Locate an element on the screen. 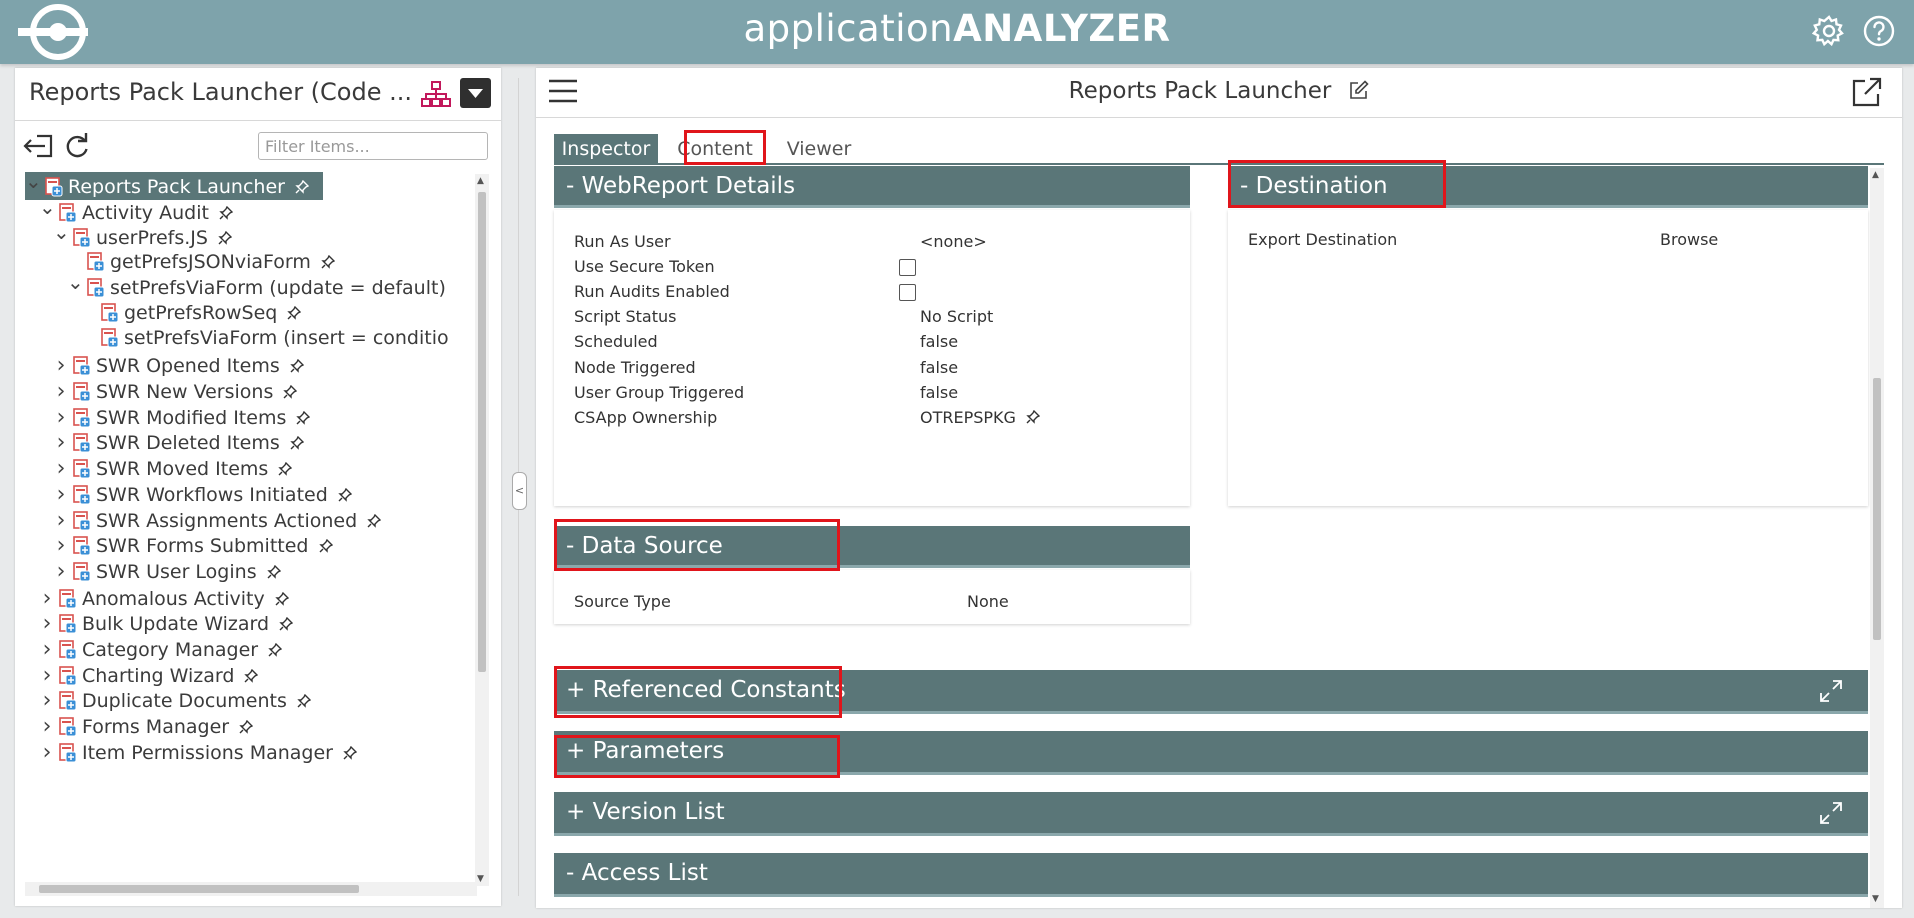 This screenshot has height=918, width=1914. tree-item: ⌄ setPrefsViaForm (update = default) is located at coordinates (256, 285).